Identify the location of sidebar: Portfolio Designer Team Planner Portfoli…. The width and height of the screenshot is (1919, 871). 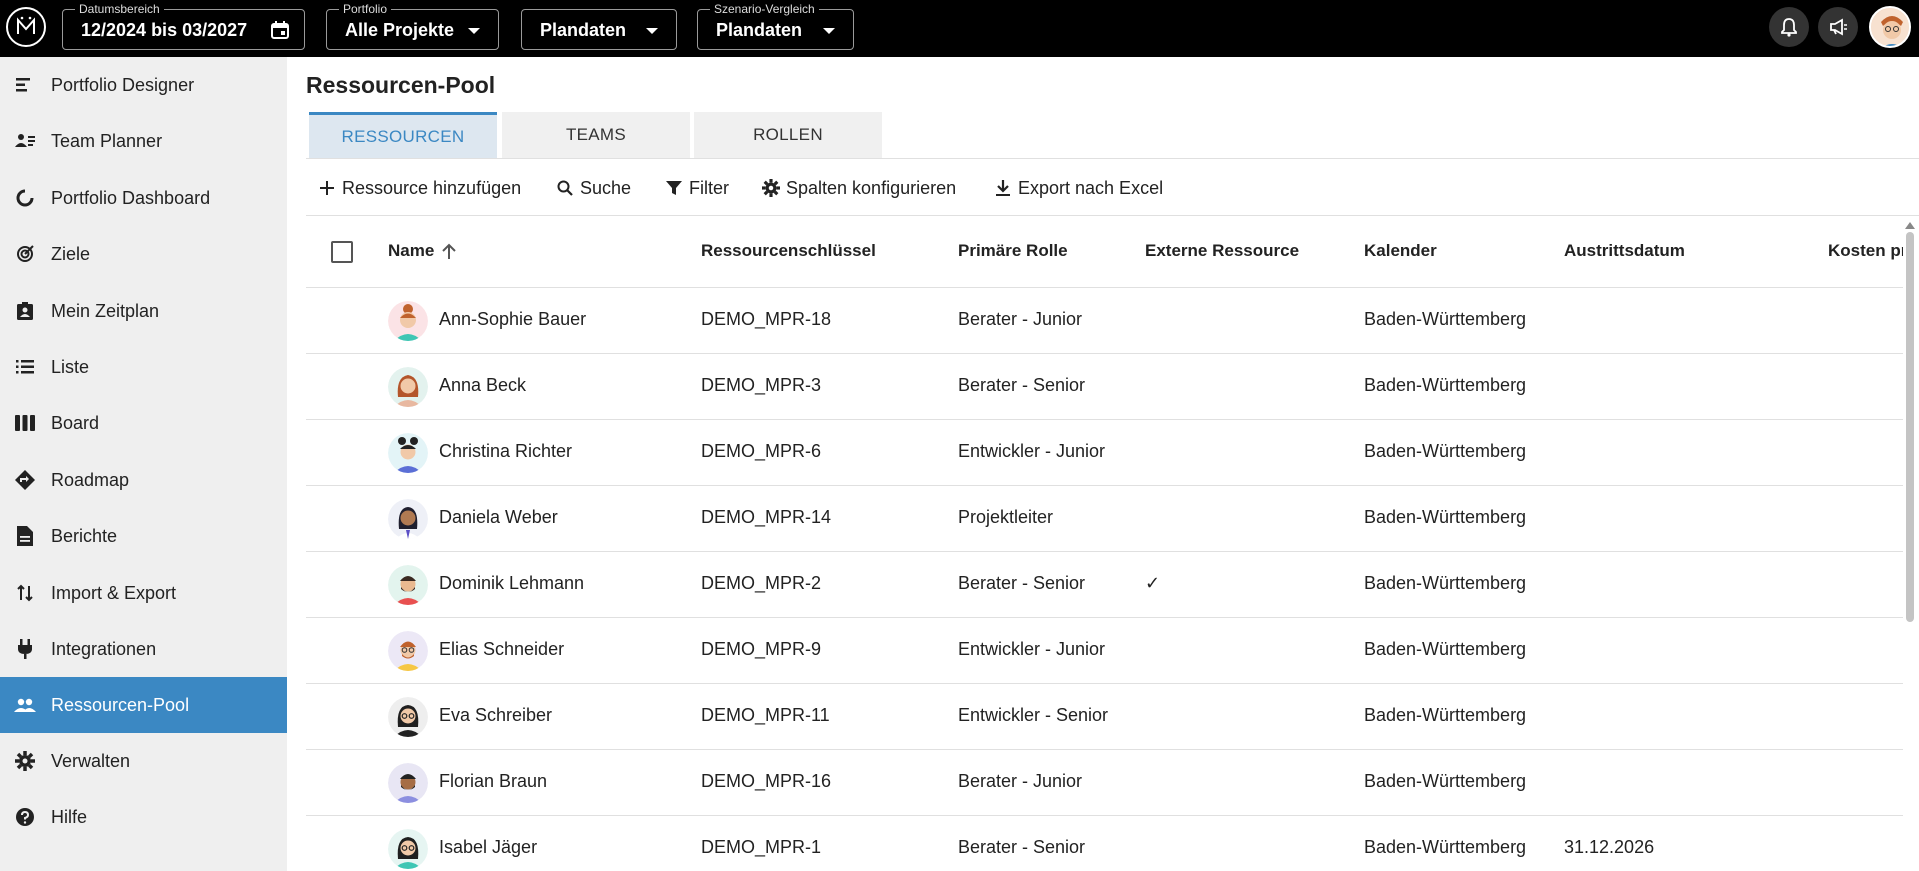
(143, 464).